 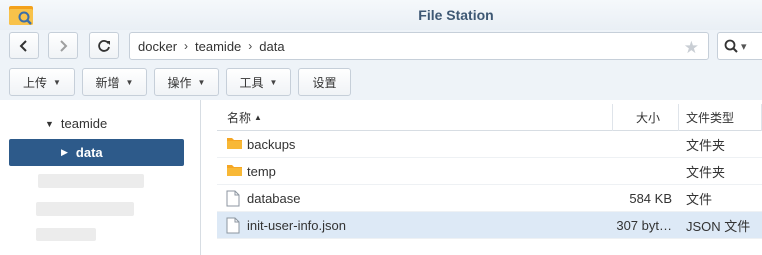 I want to click on breadcrumb-teamide: teamide, so click(x=218, y=46).